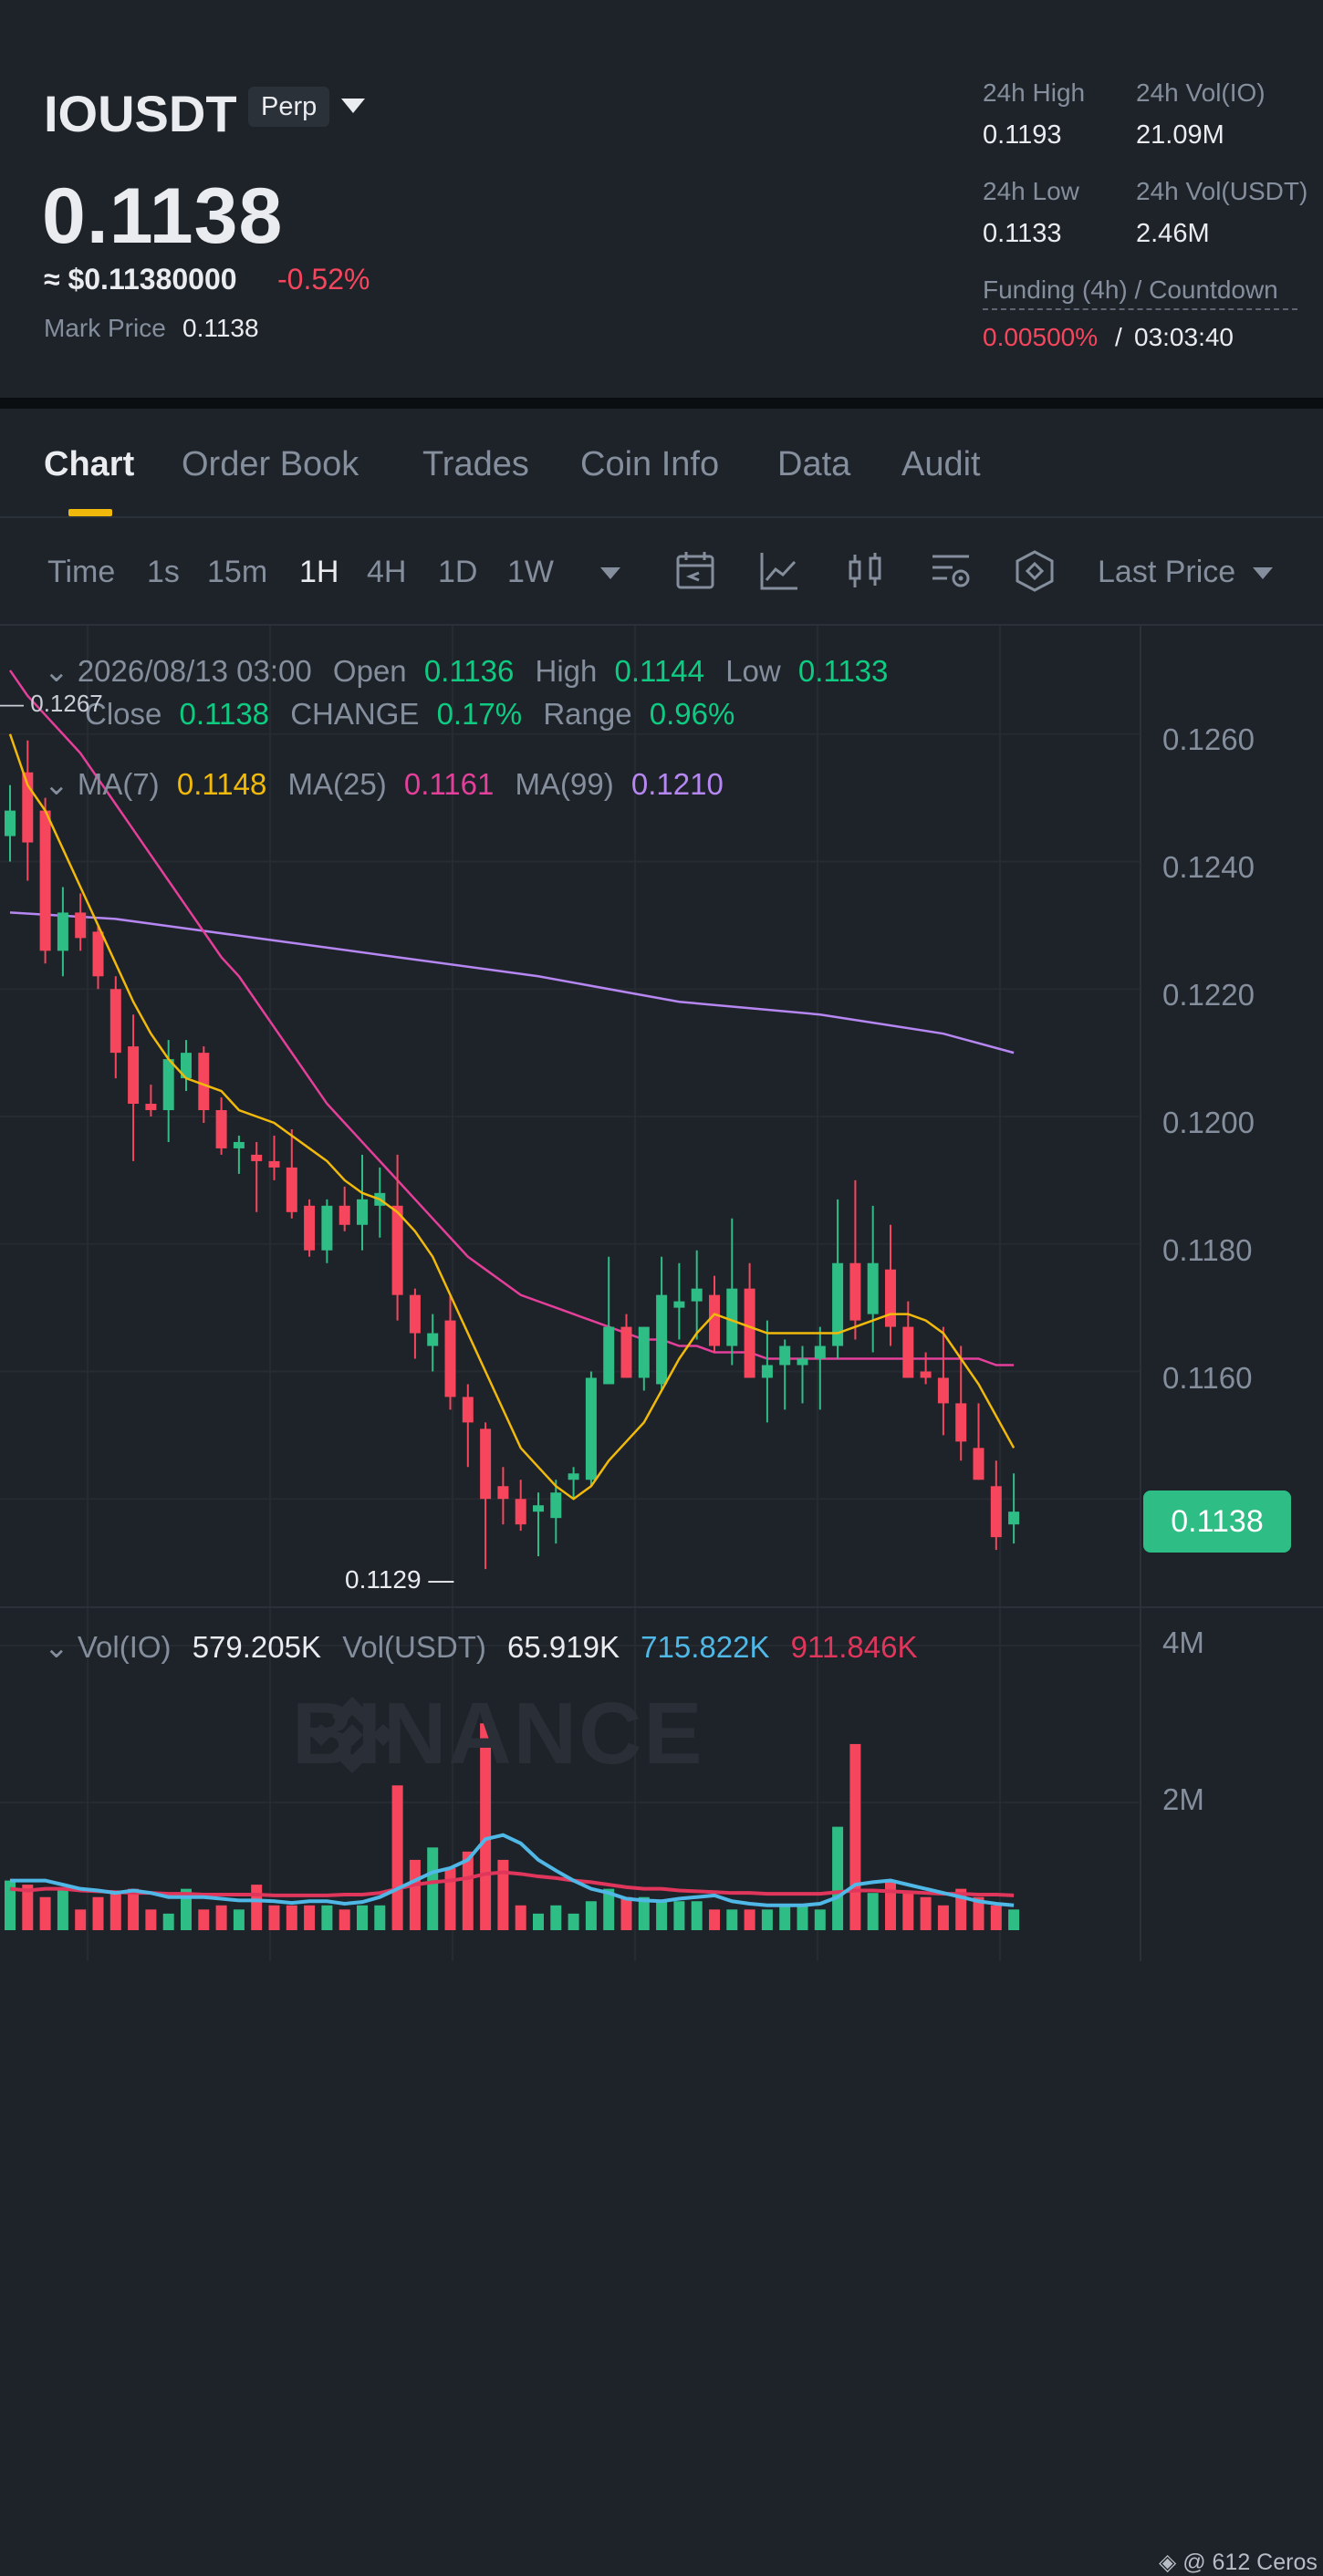  Describe the element at coordinates (779, 571) in the screenshot. I see `indicator-icon` at that location.